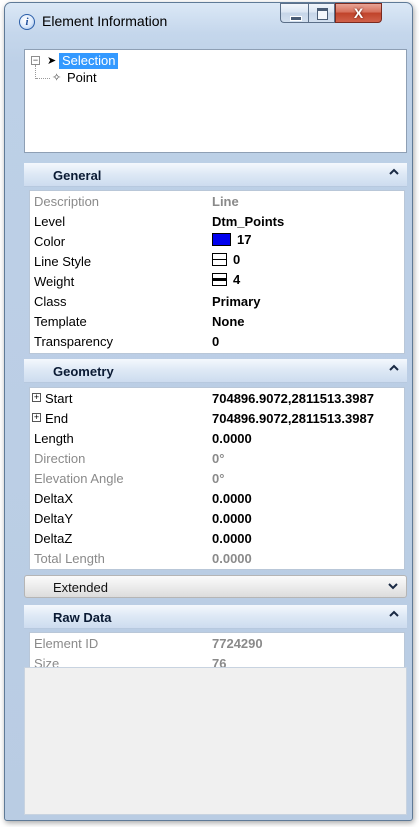  I want to click on property-row: Class Primary, so click(217, 300).